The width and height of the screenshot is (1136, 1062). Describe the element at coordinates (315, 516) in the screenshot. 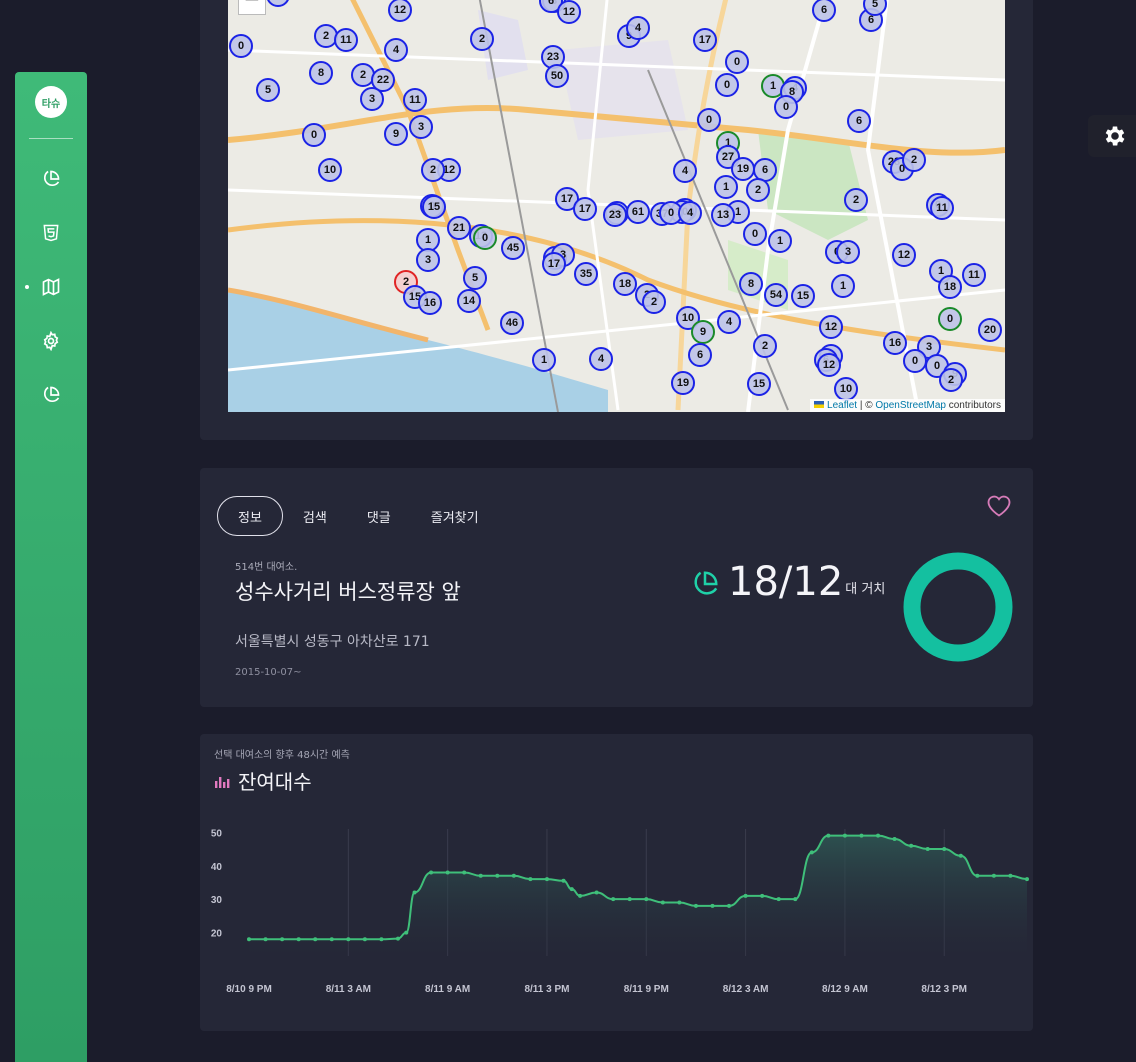

I see `tab-search: 검색` at that location.